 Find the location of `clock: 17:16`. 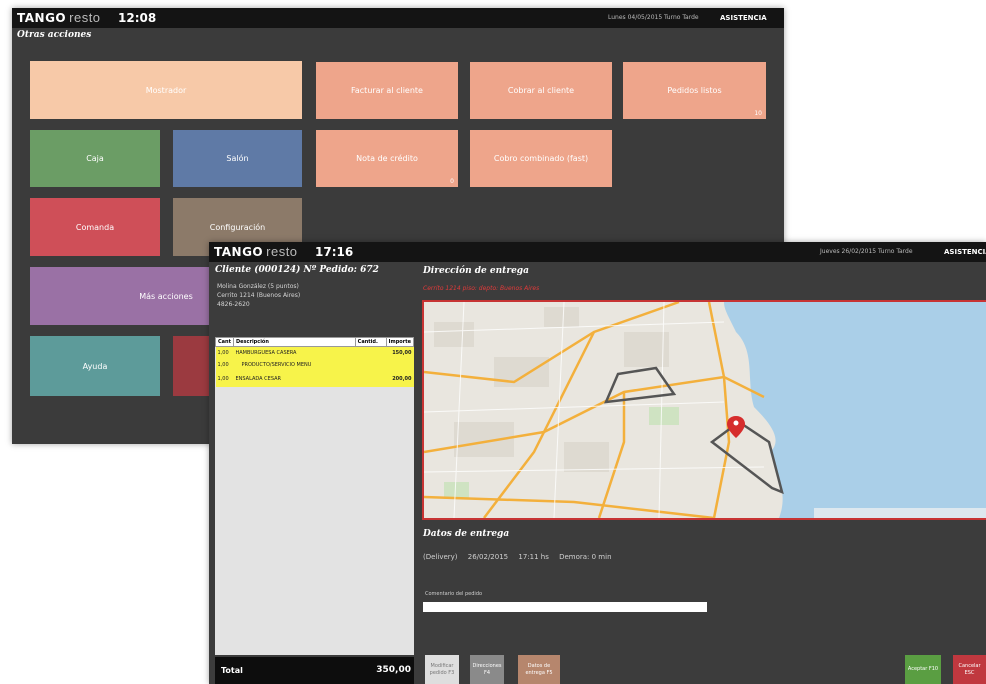

clock: 17:16 is located at coordinates (334, 252).